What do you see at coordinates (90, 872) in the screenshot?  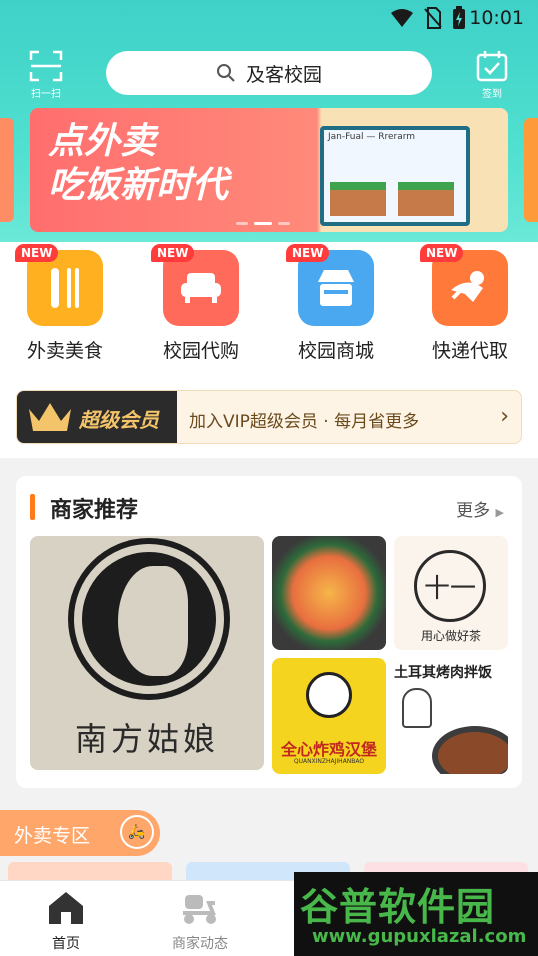 I see `takeout-card-preview` at bounding box center [90, 872].